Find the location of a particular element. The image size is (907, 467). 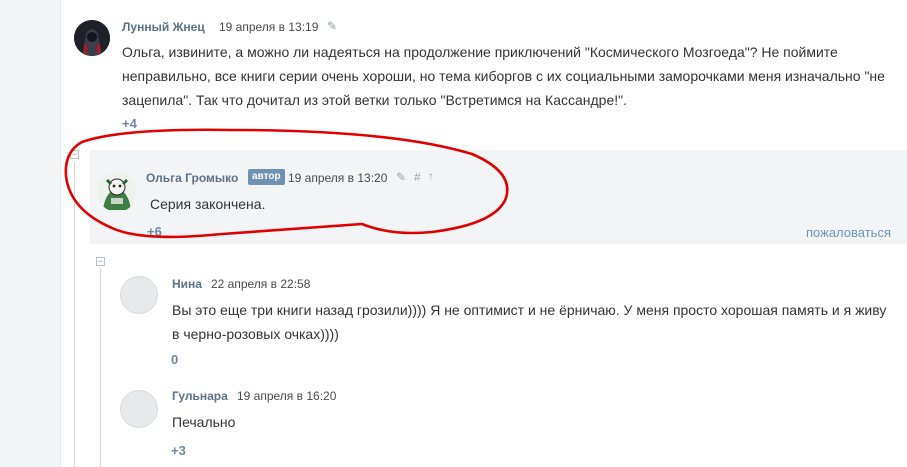

comment-date: 19 апреля в 13:19 is located at coordinates (268, 27).